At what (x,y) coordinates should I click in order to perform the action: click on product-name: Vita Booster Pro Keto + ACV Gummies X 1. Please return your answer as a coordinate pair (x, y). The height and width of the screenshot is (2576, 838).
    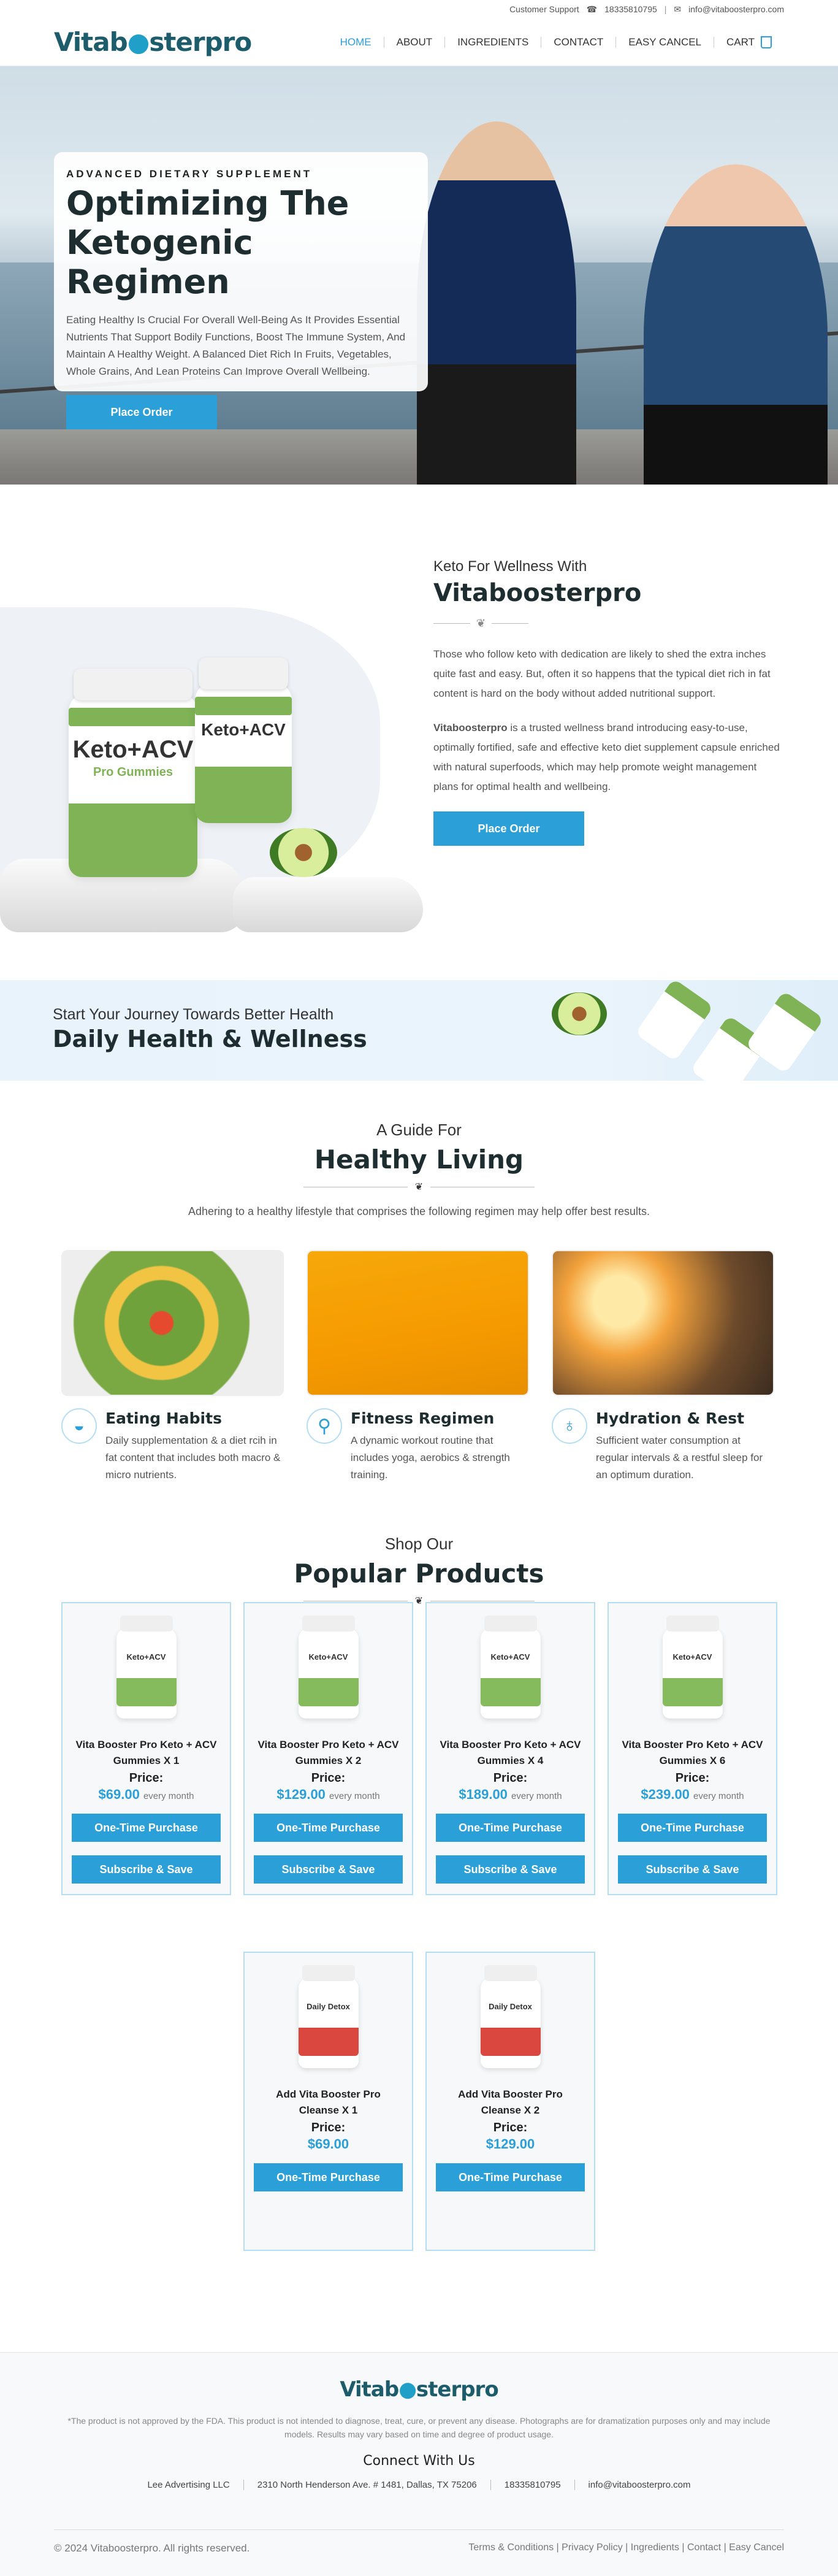
    Looking at the image, I should click on (146, 1753).